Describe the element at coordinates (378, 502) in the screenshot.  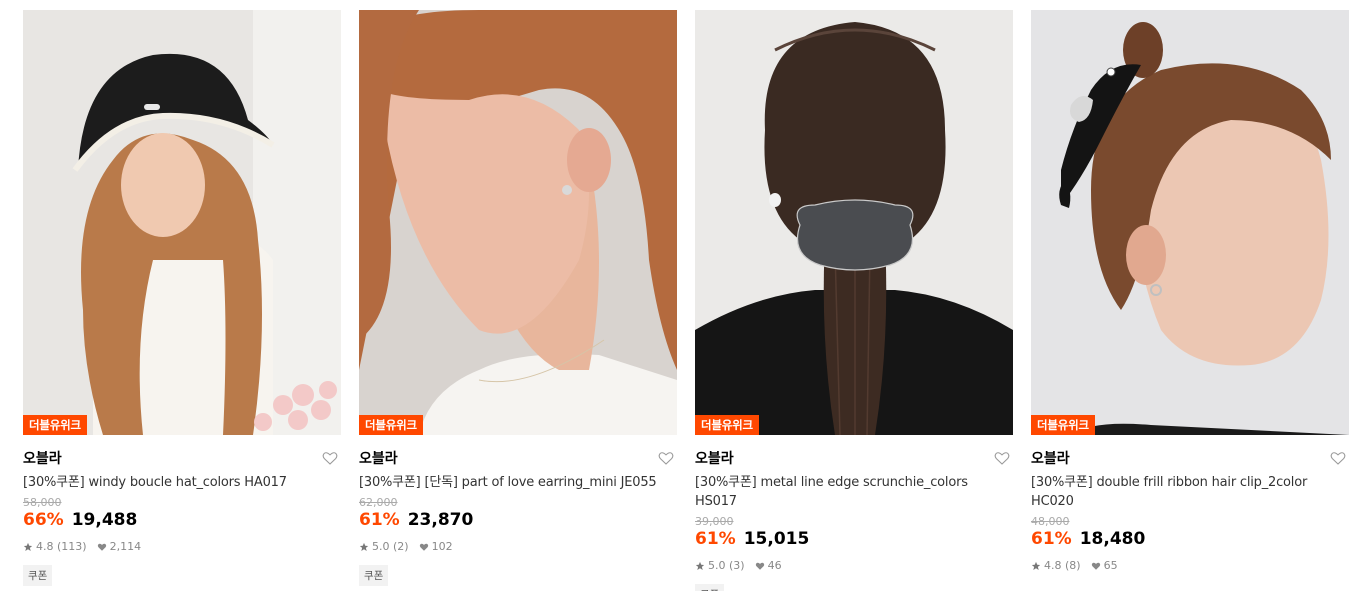
I see `original-price: 62,000` at that location.